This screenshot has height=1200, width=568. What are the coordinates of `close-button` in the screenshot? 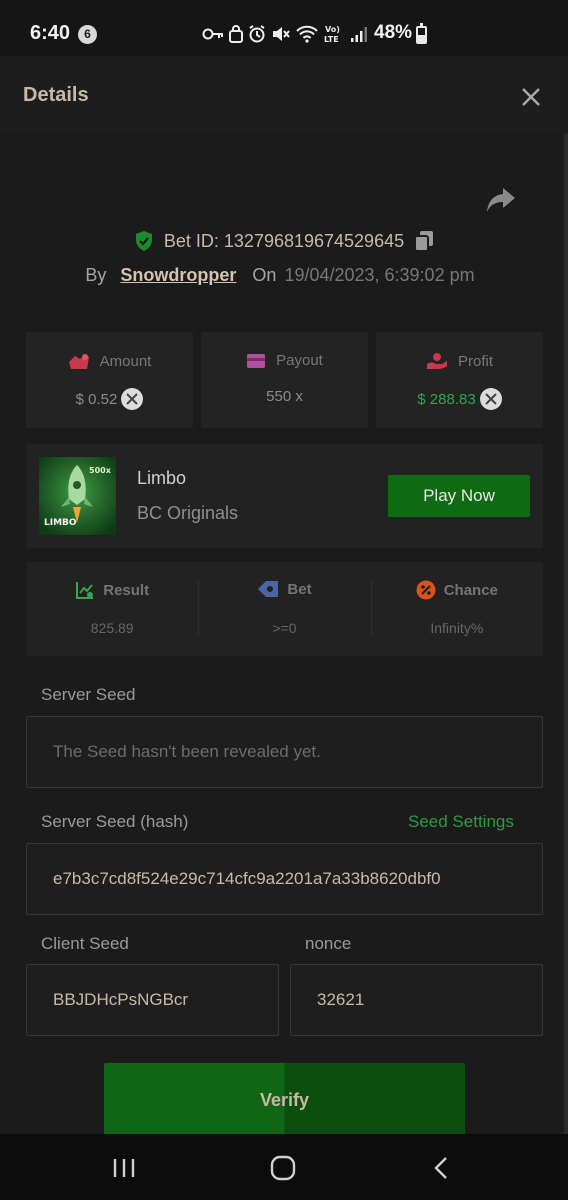 It's located at (531, 97).